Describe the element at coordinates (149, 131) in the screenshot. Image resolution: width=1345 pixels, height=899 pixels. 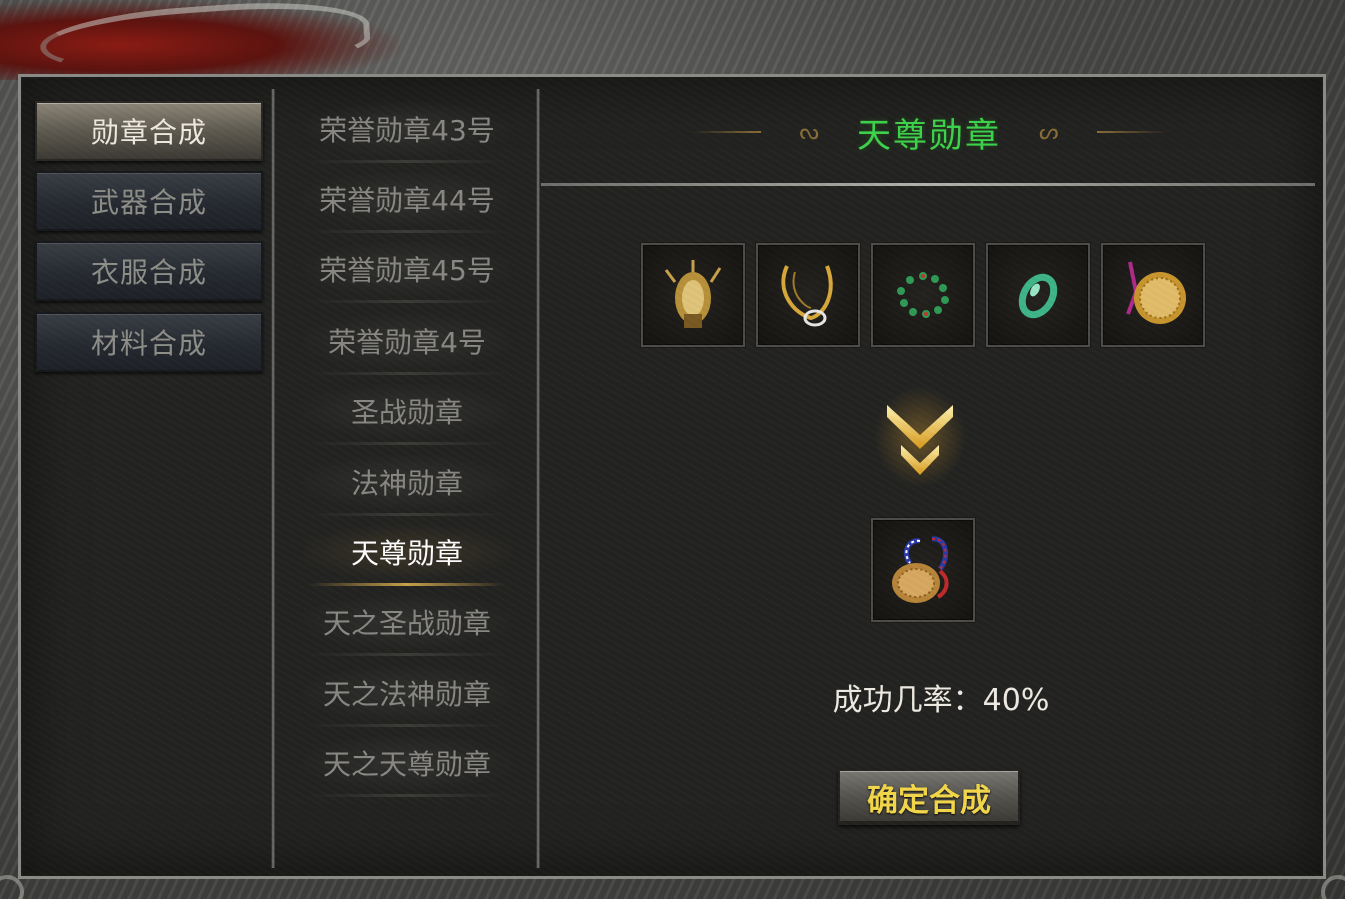
I see `category-button-medal: 勋章合成` at that location.